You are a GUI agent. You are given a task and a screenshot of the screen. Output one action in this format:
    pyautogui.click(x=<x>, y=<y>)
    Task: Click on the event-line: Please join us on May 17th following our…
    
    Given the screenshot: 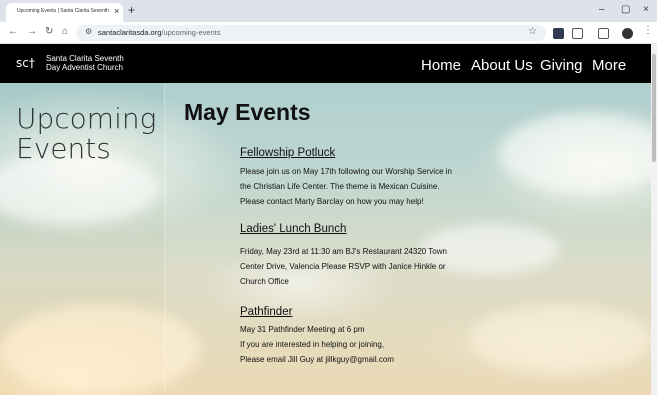 What is the action you would take?
    pyautogui.click(x=346, y=171)
    